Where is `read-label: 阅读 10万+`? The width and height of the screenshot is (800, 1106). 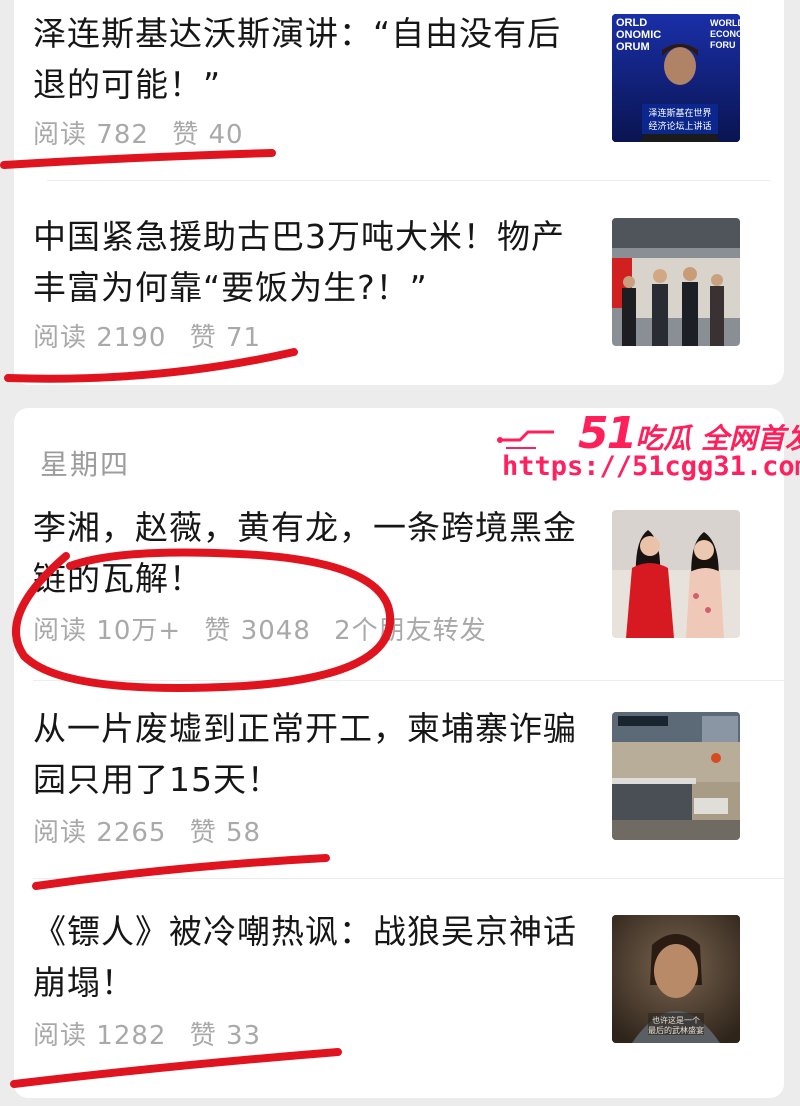 read-label: 阅读 10万+ is located at coordinates (107, 631).